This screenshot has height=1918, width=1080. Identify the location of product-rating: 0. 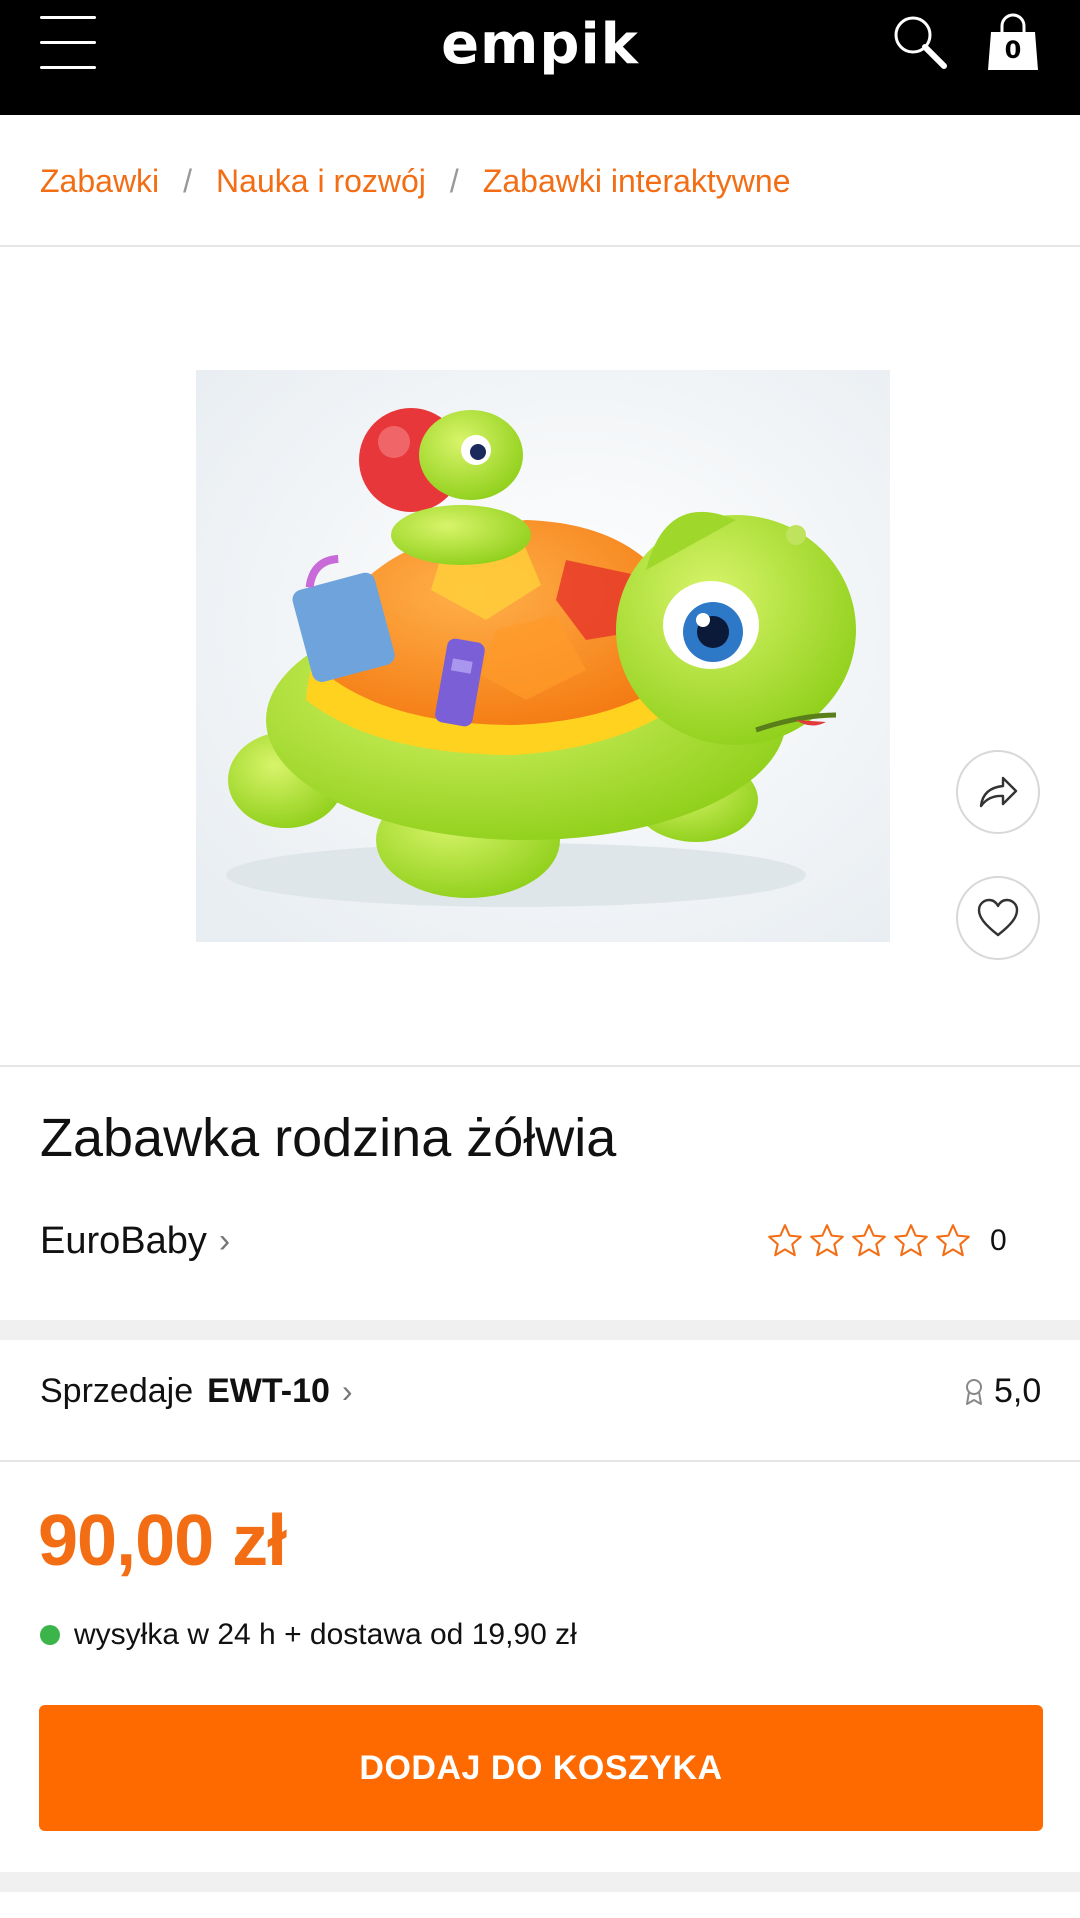
(886, 1241).